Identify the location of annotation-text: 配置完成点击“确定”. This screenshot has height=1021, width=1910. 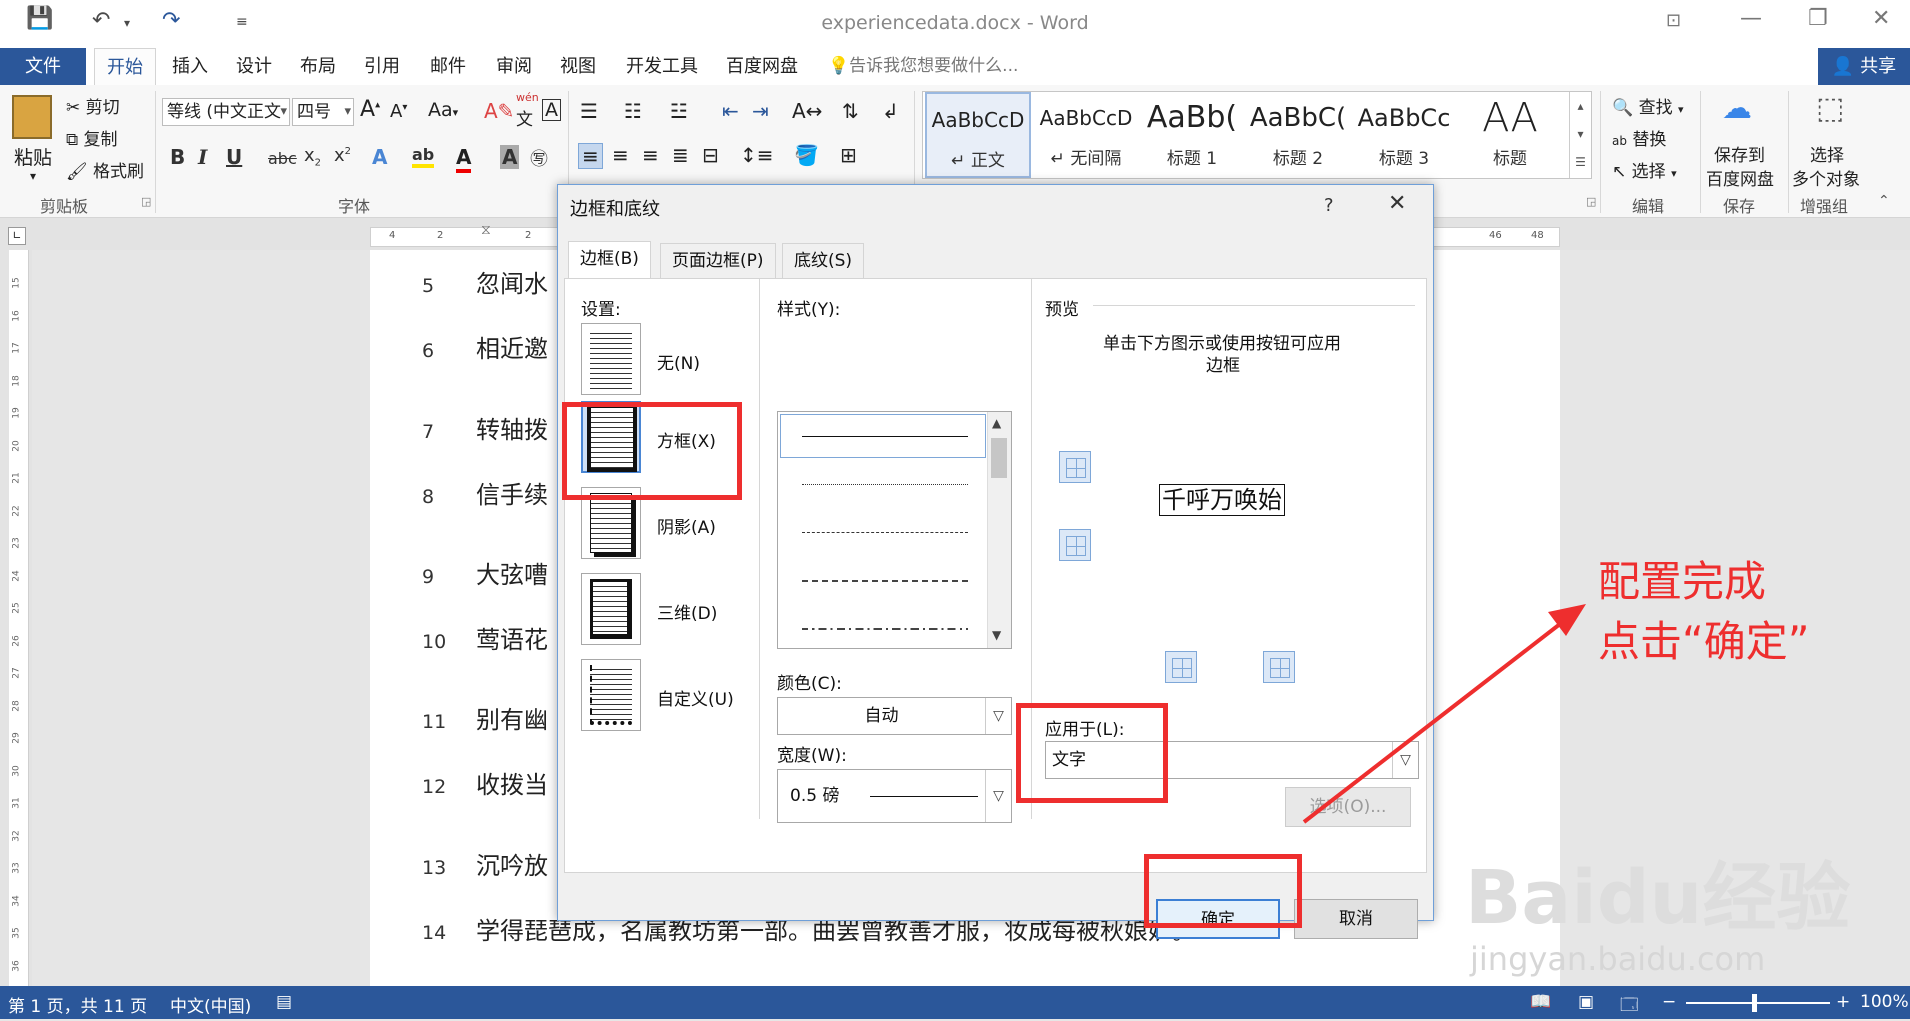
(1704, 612).